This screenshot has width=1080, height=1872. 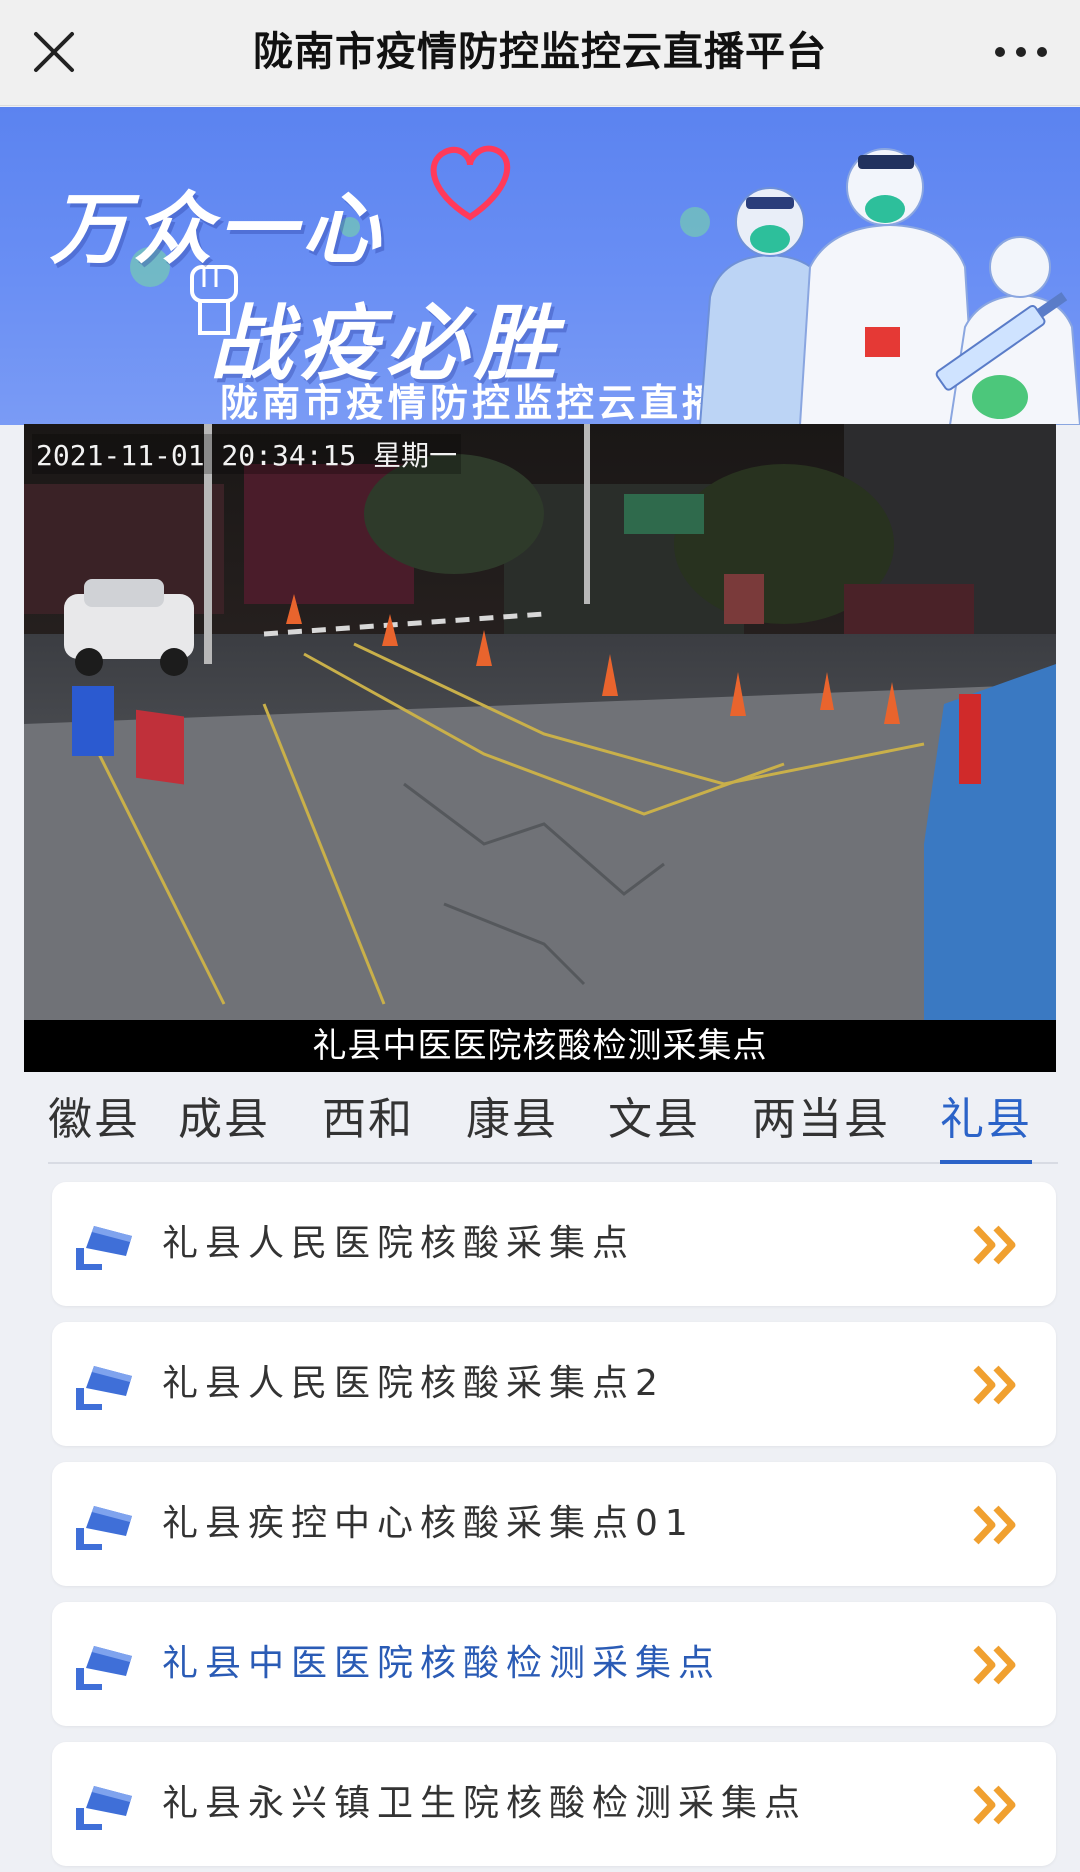 I want to click on list-item-selected: 礼县中医医院核酸检测采集点, so click(x=554, y=1664).